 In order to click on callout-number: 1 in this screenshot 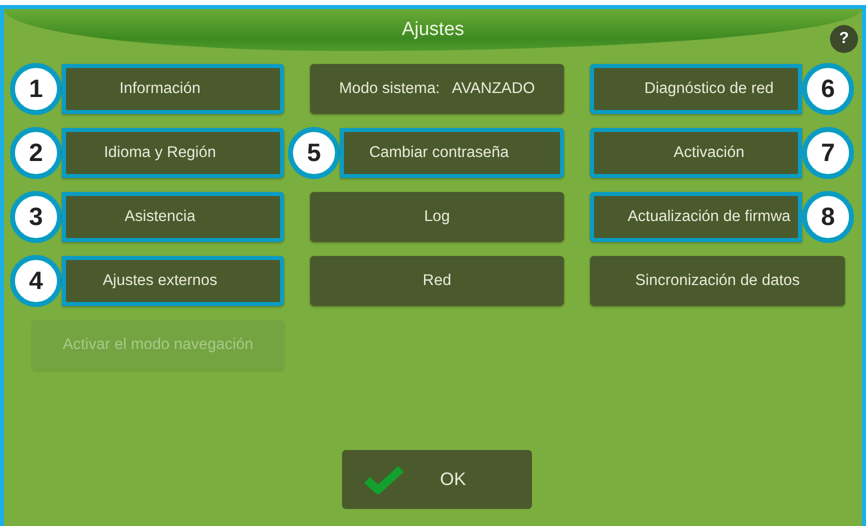, I will do `click(36, 89)`.